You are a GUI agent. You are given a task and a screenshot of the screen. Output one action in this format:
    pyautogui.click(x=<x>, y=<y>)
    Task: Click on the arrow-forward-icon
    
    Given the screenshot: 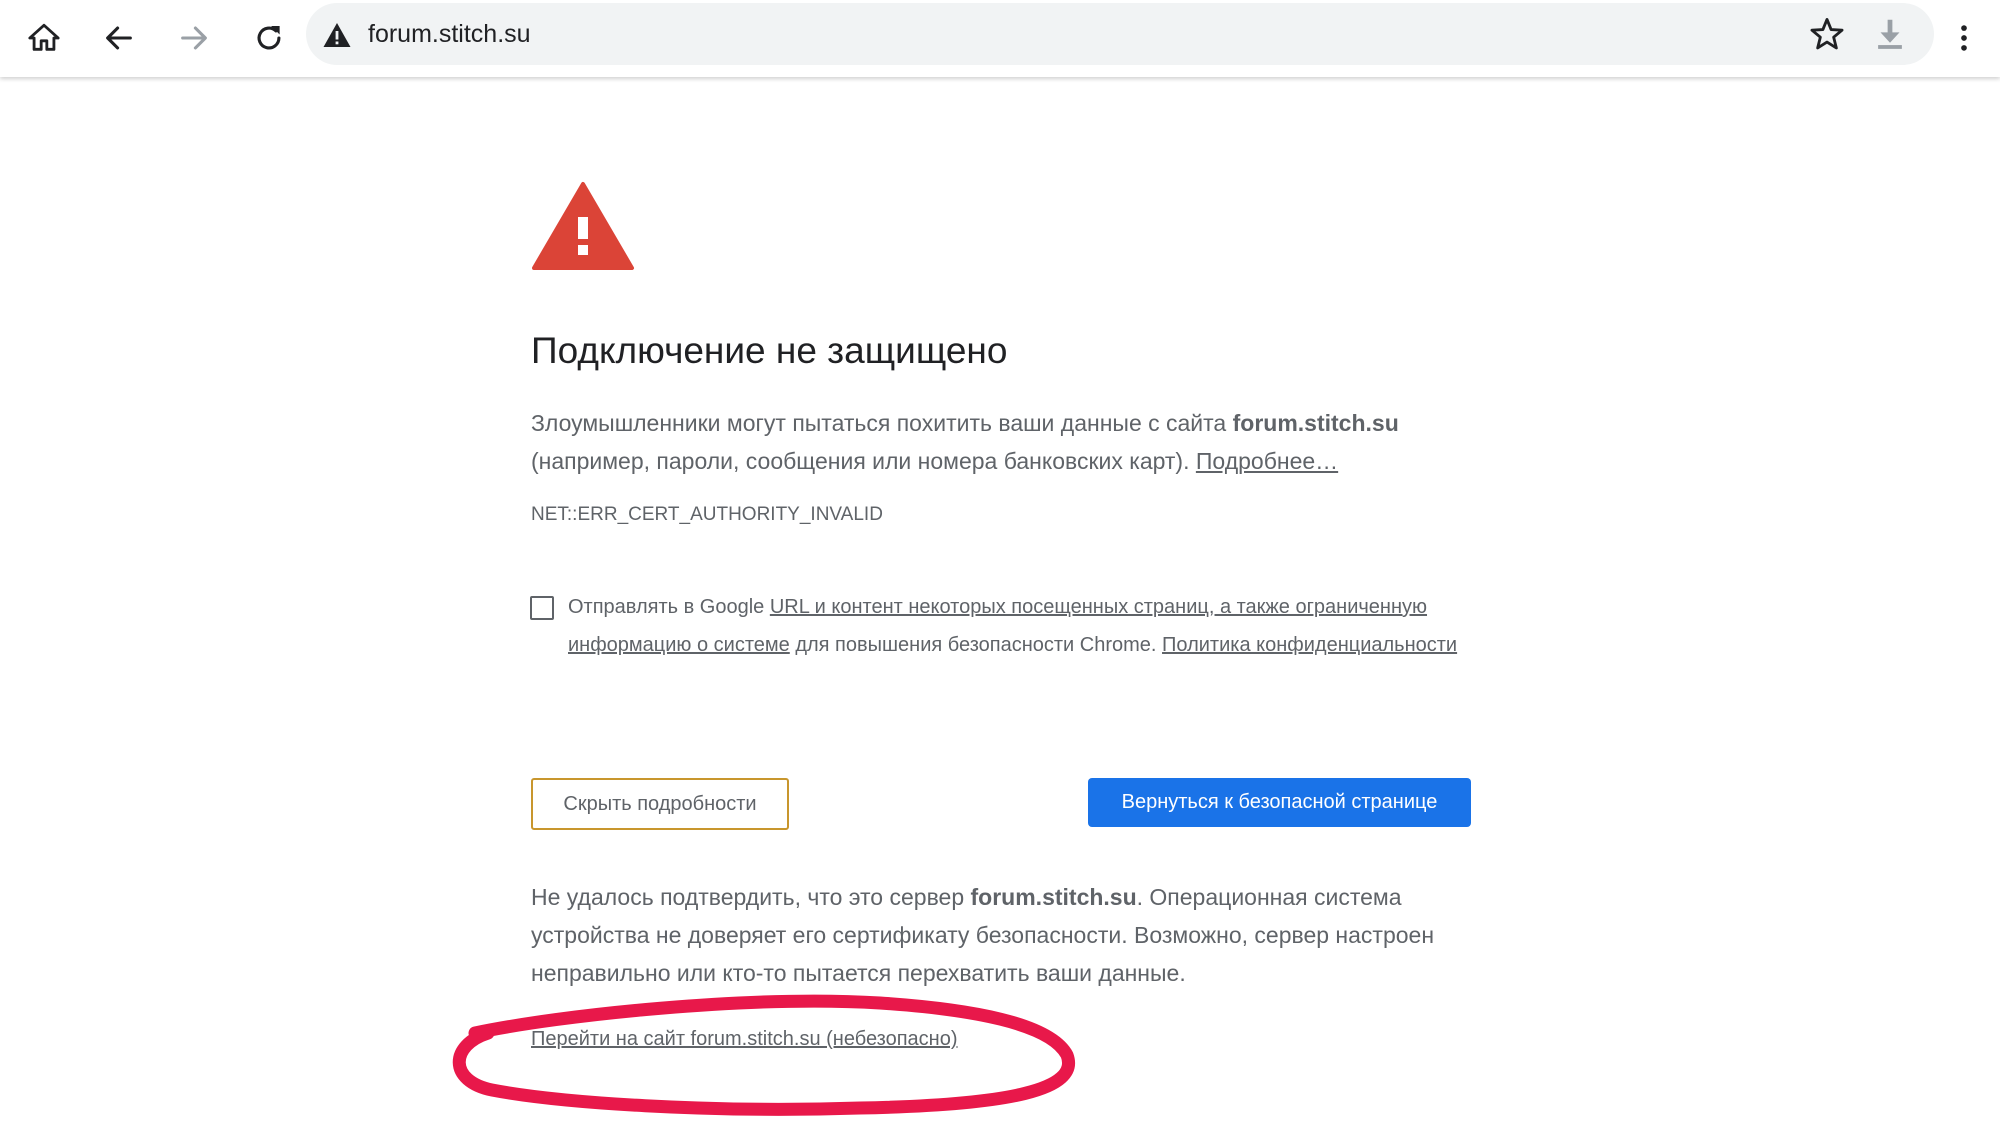 What is the action you would take?
    pyautogui.click(x=194, y=38)
    